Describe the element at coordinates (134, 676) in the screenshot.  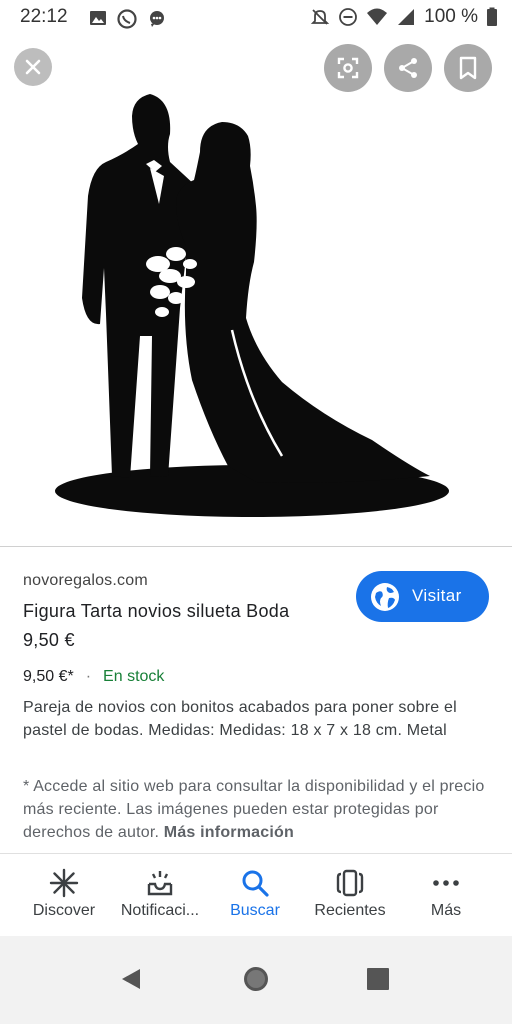
I see `stock-status: En stock` at that location.